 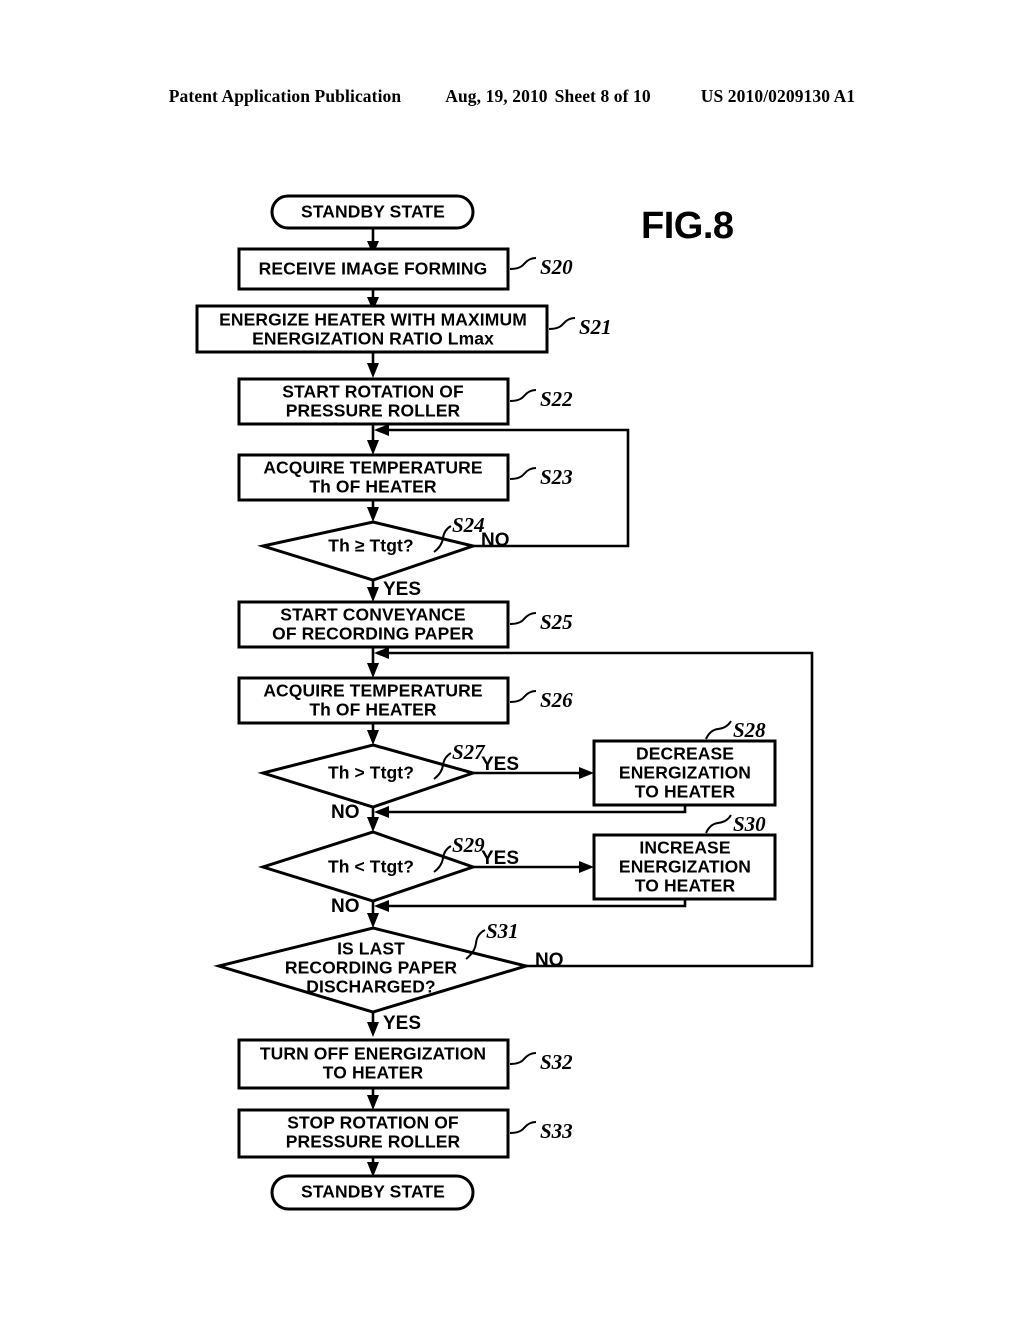 I want to click on node-s25-start-conveyance: START CONVEYANCE OF RECORDING PAPER, so click(x=373, y=624).